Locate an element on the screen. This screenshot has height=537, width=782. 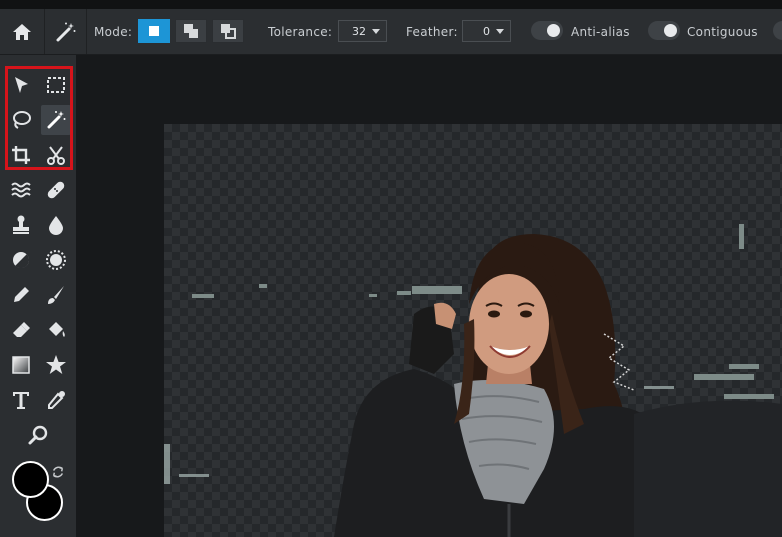
current-tool-button is located at coordinates (66, 31).